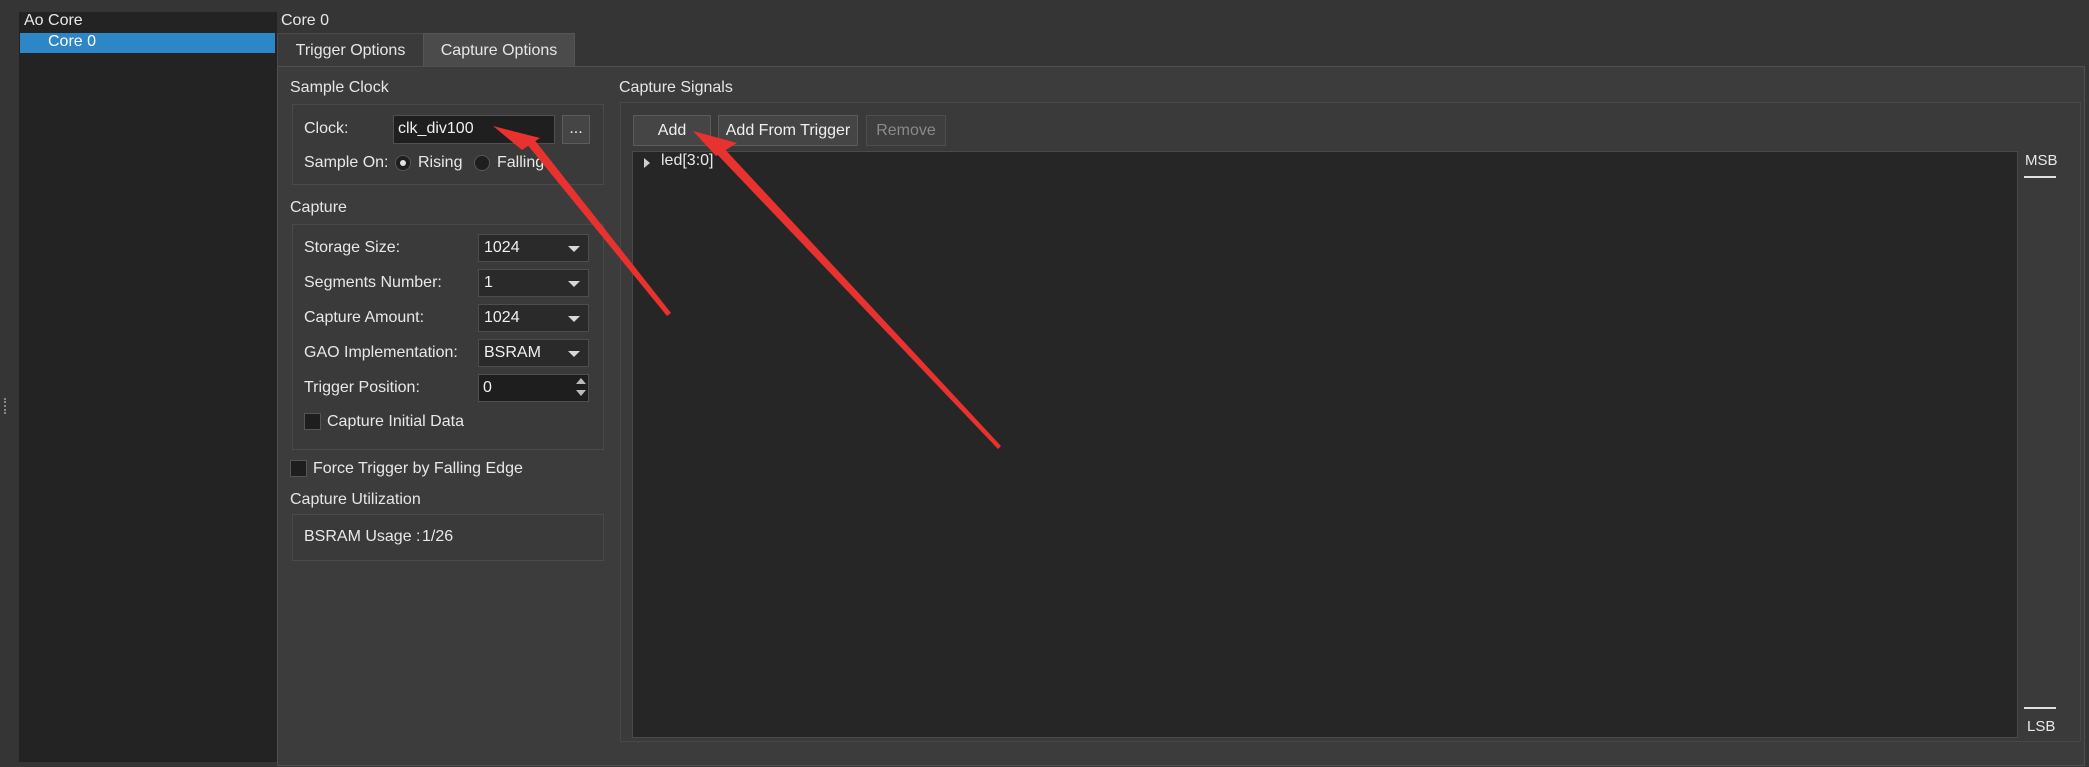 This screenshot has width=2089, height=767. I want to click on arrow-to-add-button, so click(857, 296).